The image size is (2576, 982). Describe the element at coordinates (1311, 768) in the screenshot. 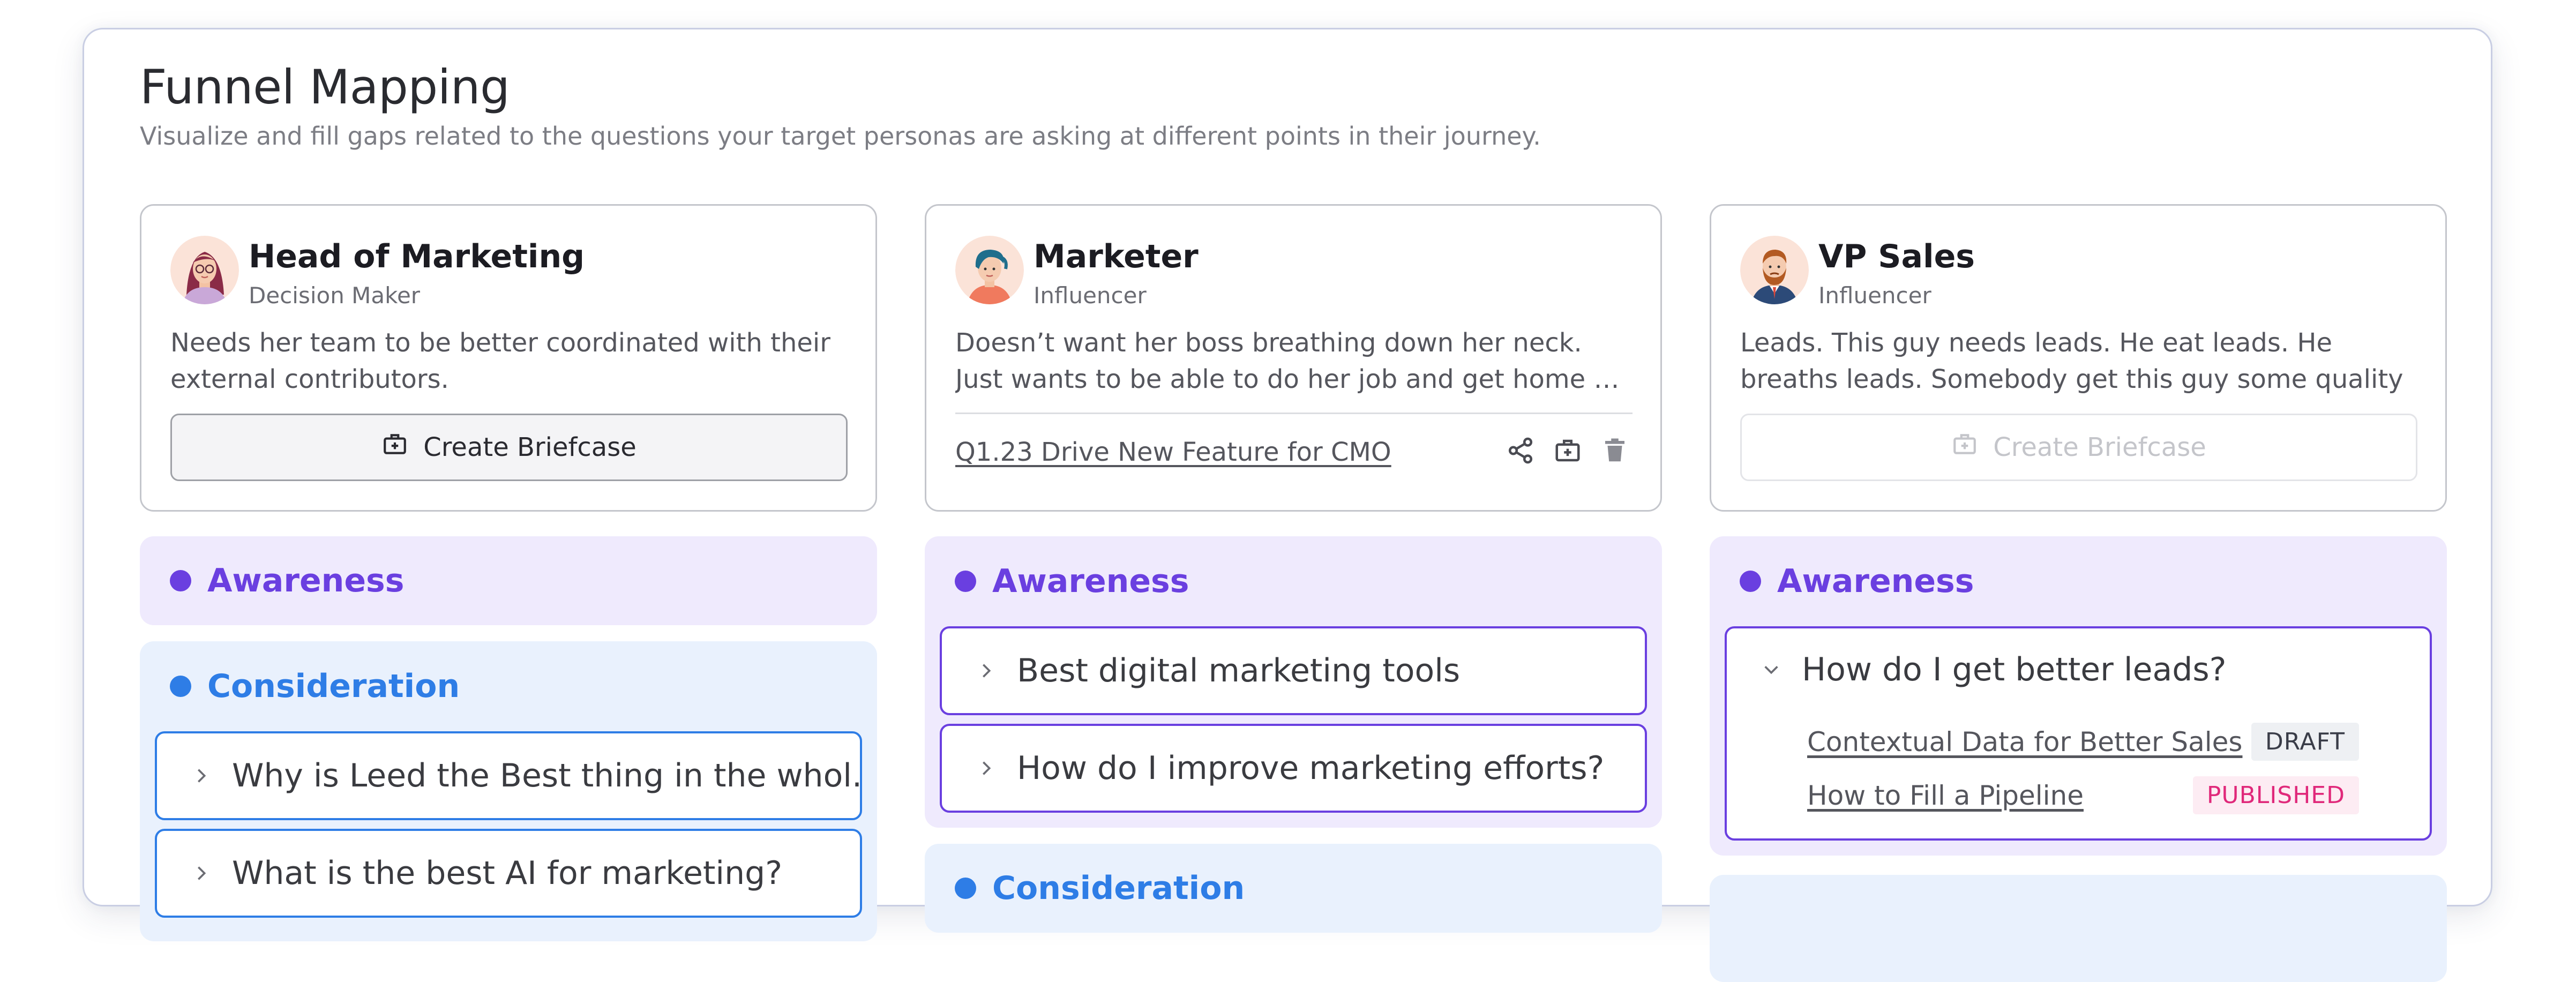

I see `question-text: How do I improve marketing efforts?` at that location.